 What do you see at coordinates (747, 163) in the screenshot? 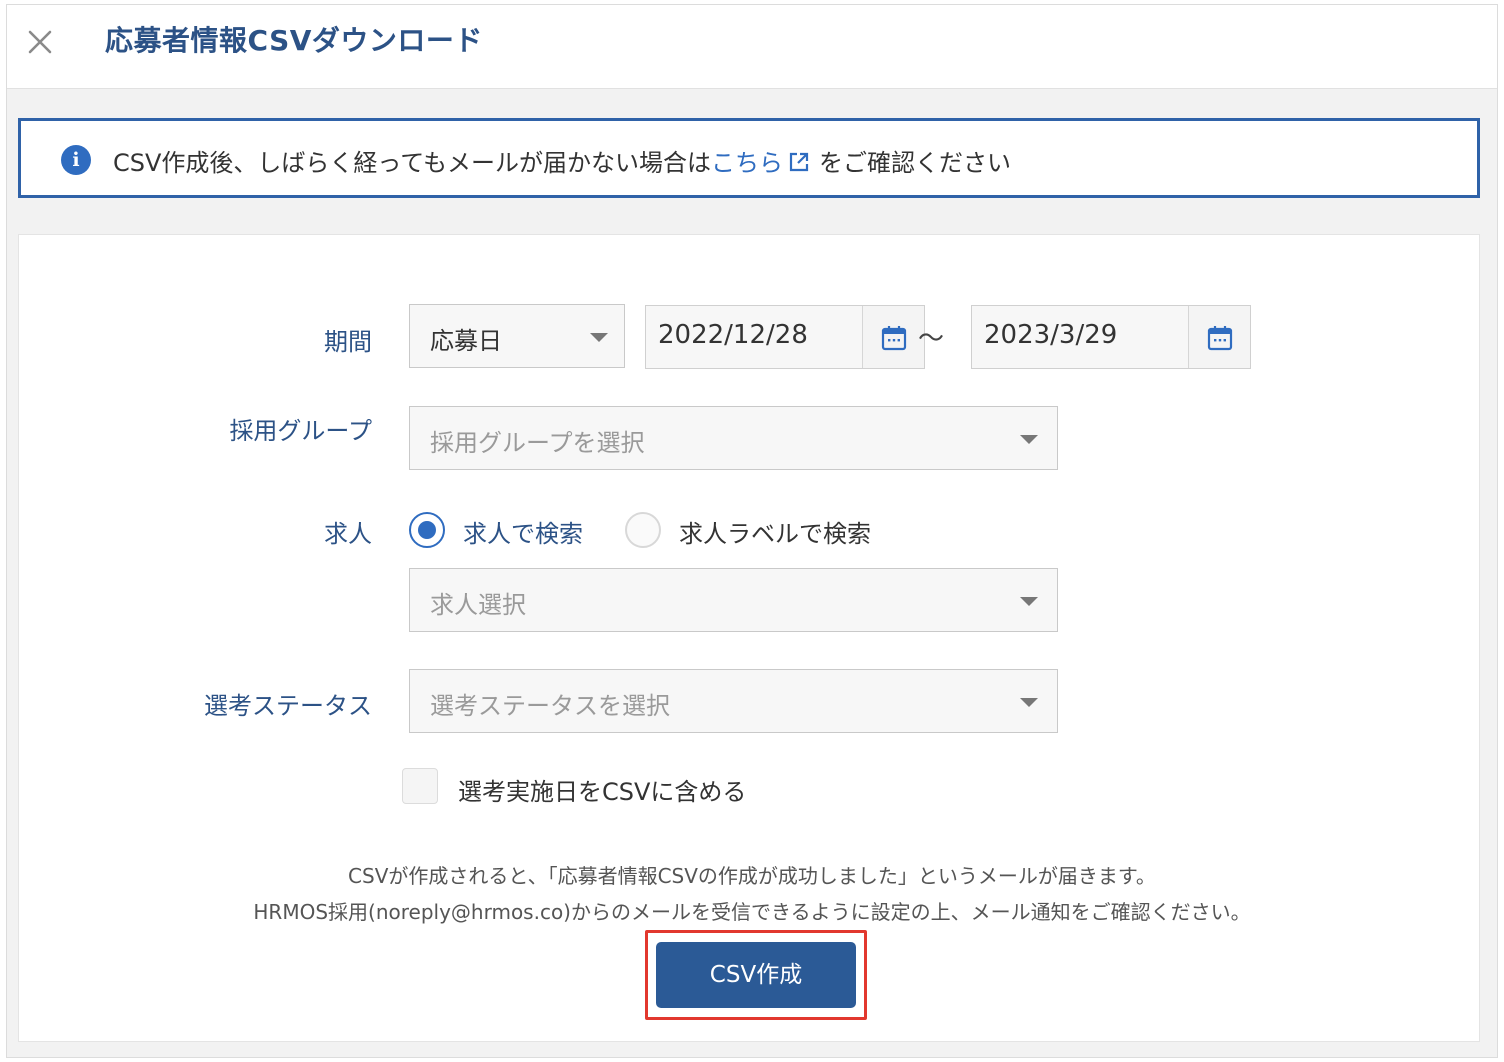
I see `notice-link: こちら` at bounding box center [747, 163].